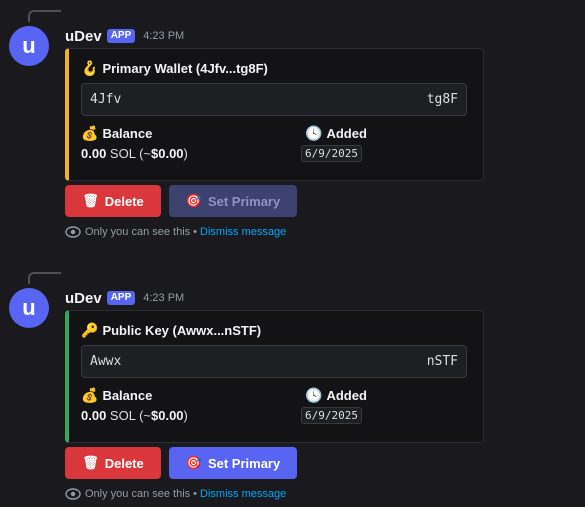 Image resolution: width=585 pixels, height=507 pixels. I want to click on embed-title: 🔑 Public Key (Awwx...nSTF), so click(171, 330).